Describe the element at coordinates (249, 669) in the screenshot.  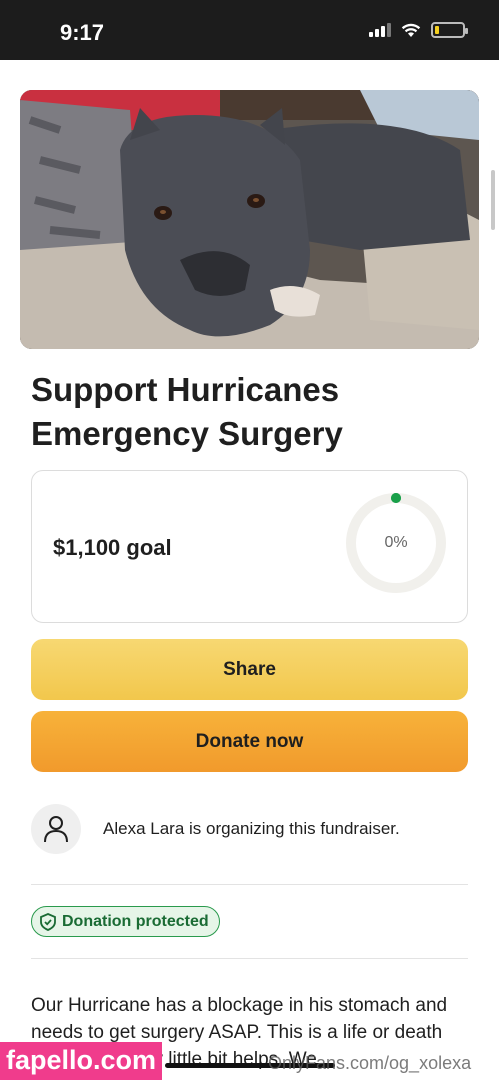
I see `share-button: Share` at that location.